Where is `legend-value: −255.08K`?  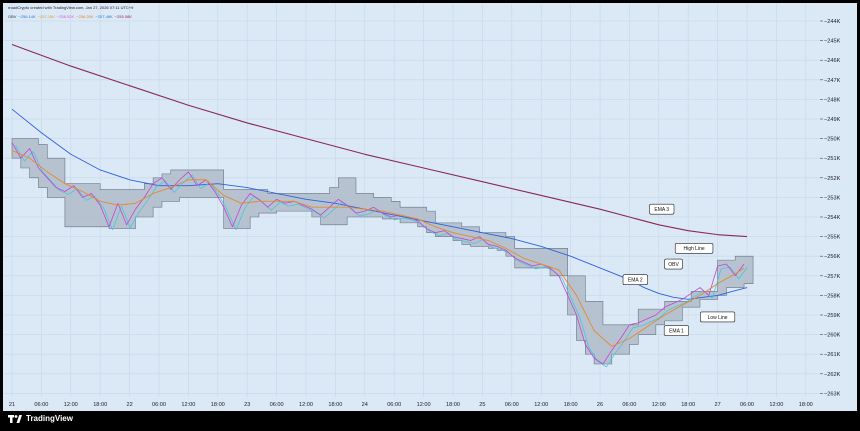
legend-value: −255.08K is located at coordinates (123, 16).